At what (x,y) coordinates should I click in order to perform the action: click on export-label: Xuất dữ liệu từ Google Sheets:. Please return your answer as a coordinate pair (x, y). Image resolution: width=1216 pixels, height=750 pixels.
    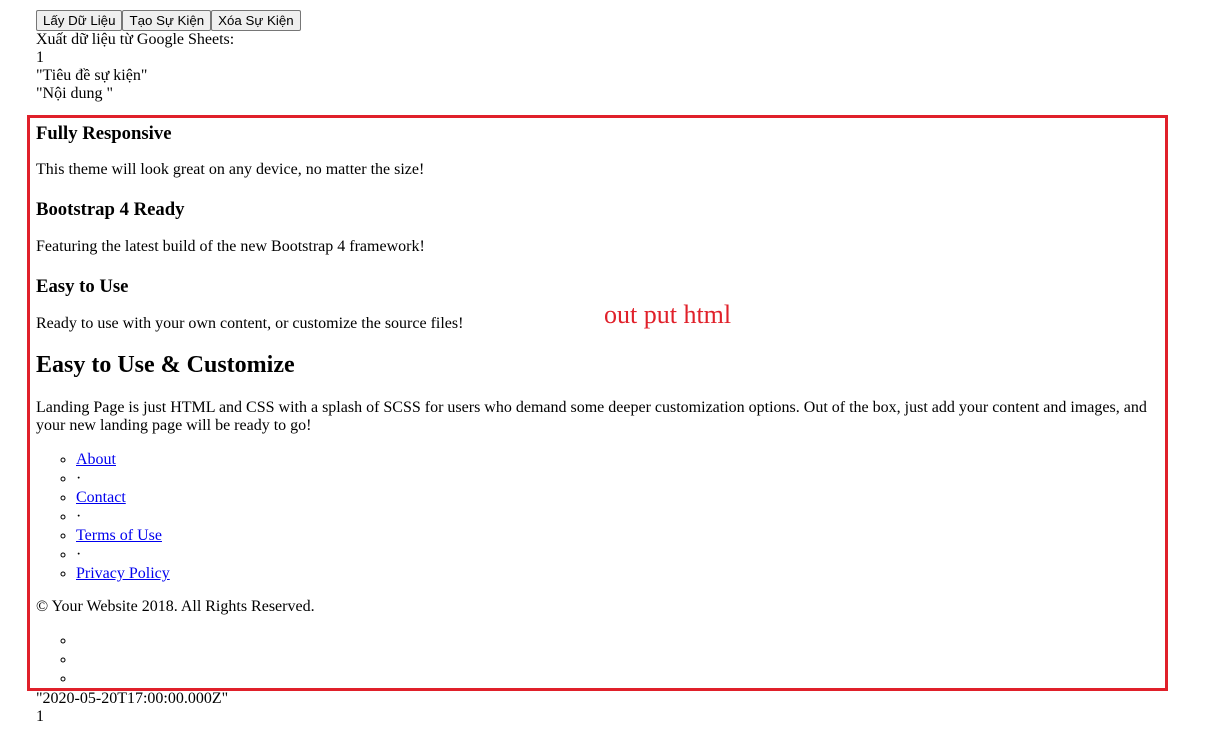
    Looking at the image, I should click on (135, 39).